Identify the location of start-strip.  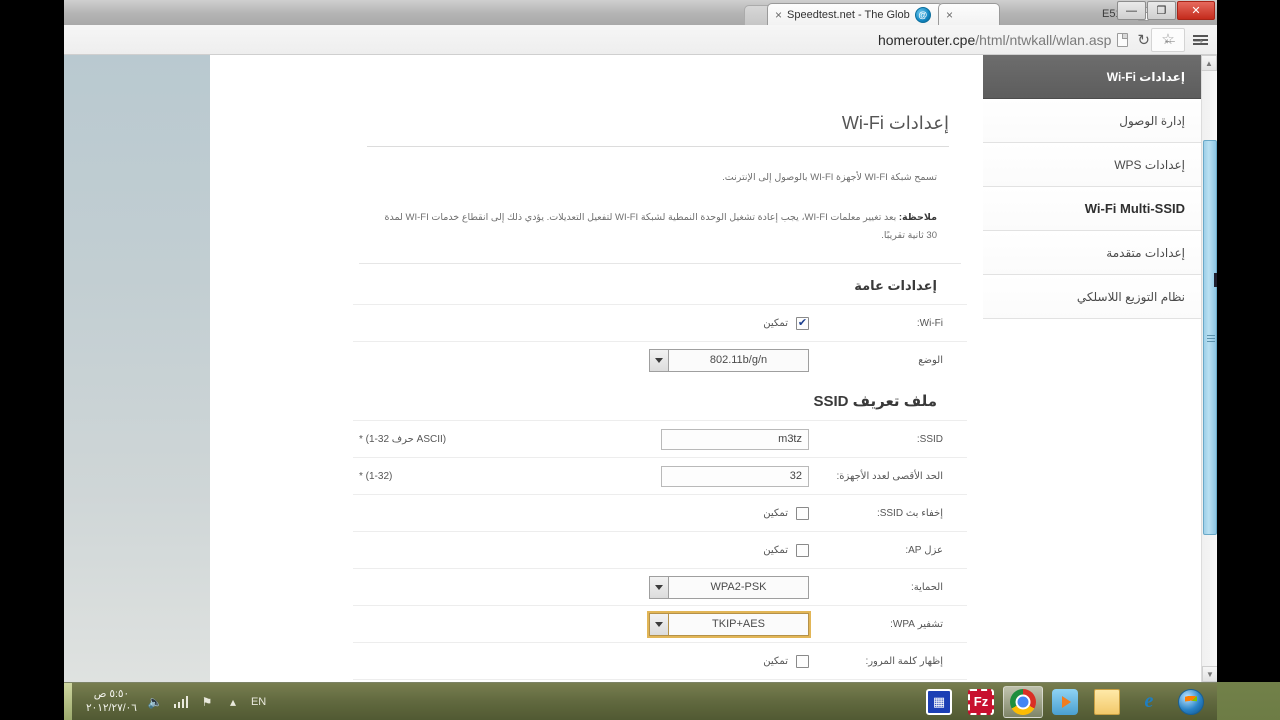
(68, 701).